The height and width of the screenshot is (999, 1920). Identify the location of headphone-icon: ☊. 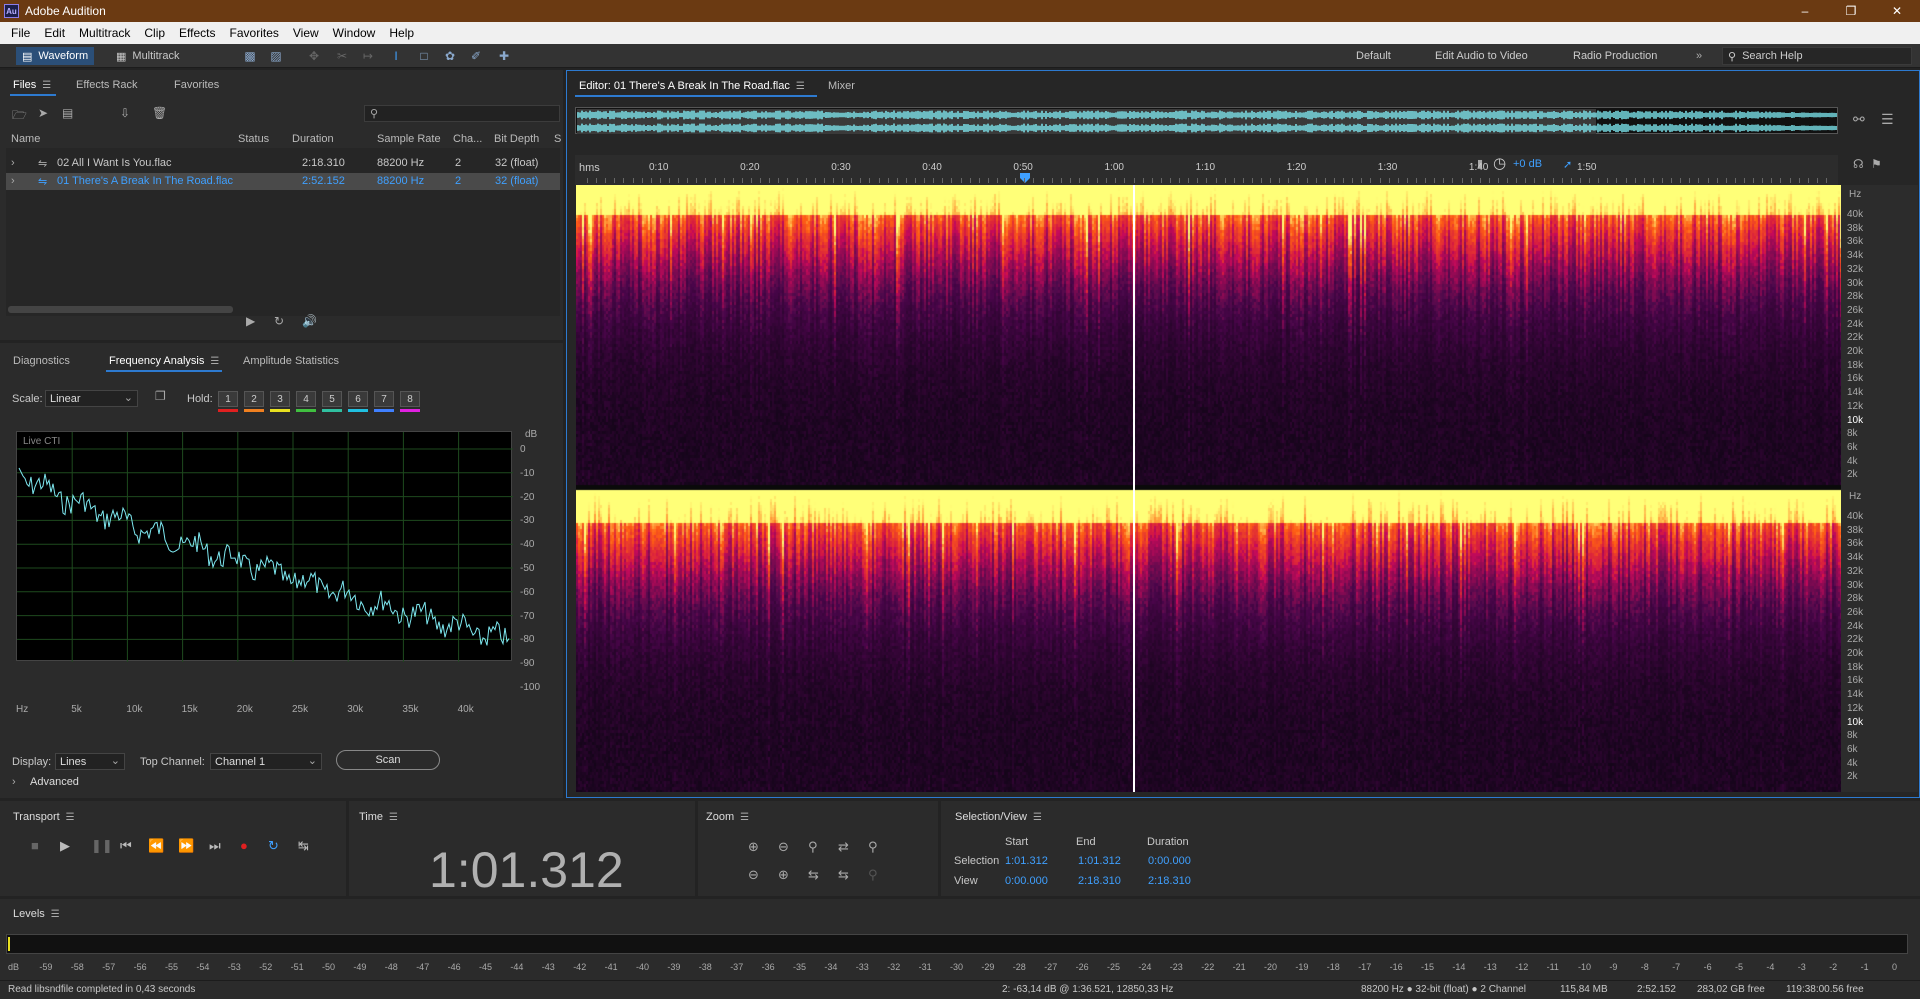
(1858, 164).